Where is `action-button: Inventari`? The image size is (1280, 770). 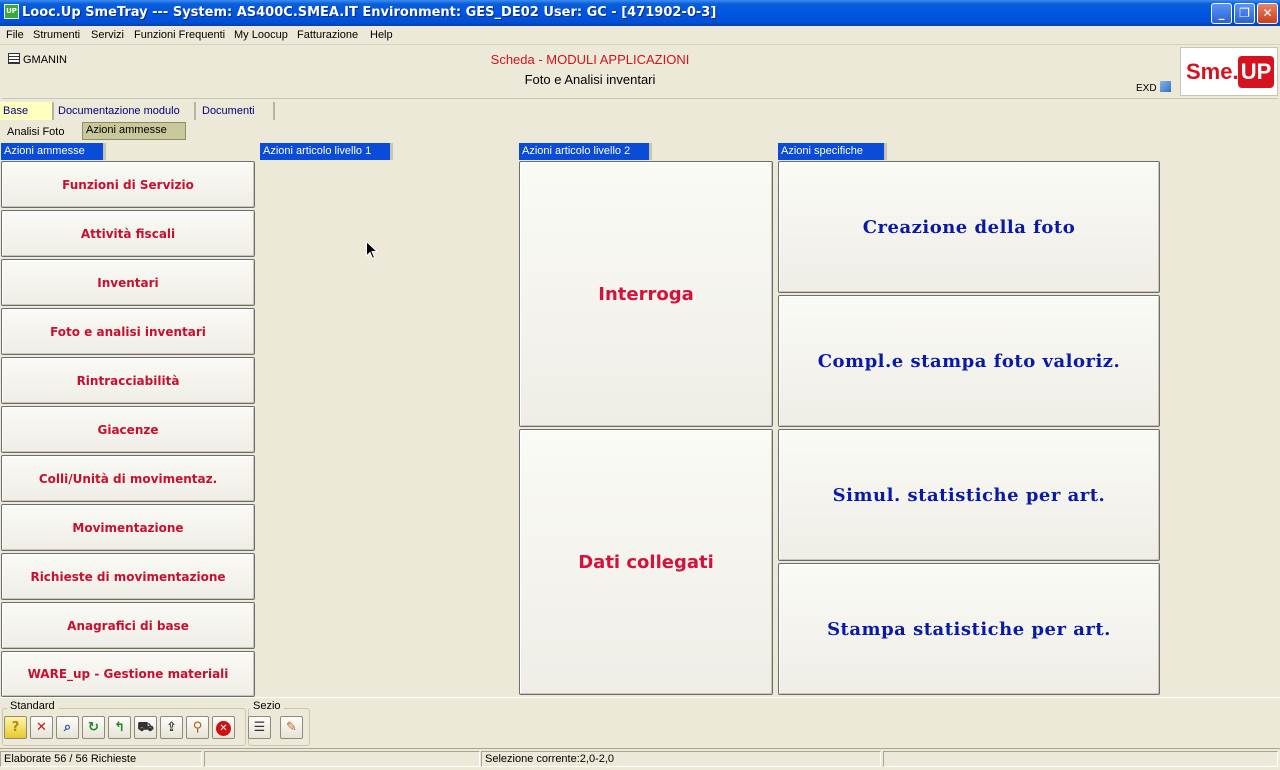 action-button: Inventari is located at coordinates (128, 282).